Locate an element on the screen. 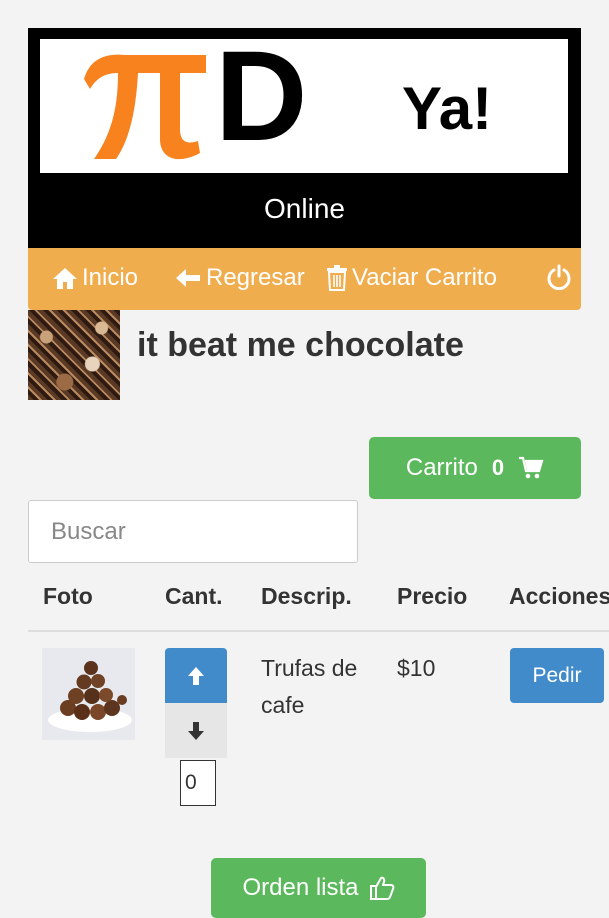  cart-button: Carrito 0 is located at coordinates (475, 468).